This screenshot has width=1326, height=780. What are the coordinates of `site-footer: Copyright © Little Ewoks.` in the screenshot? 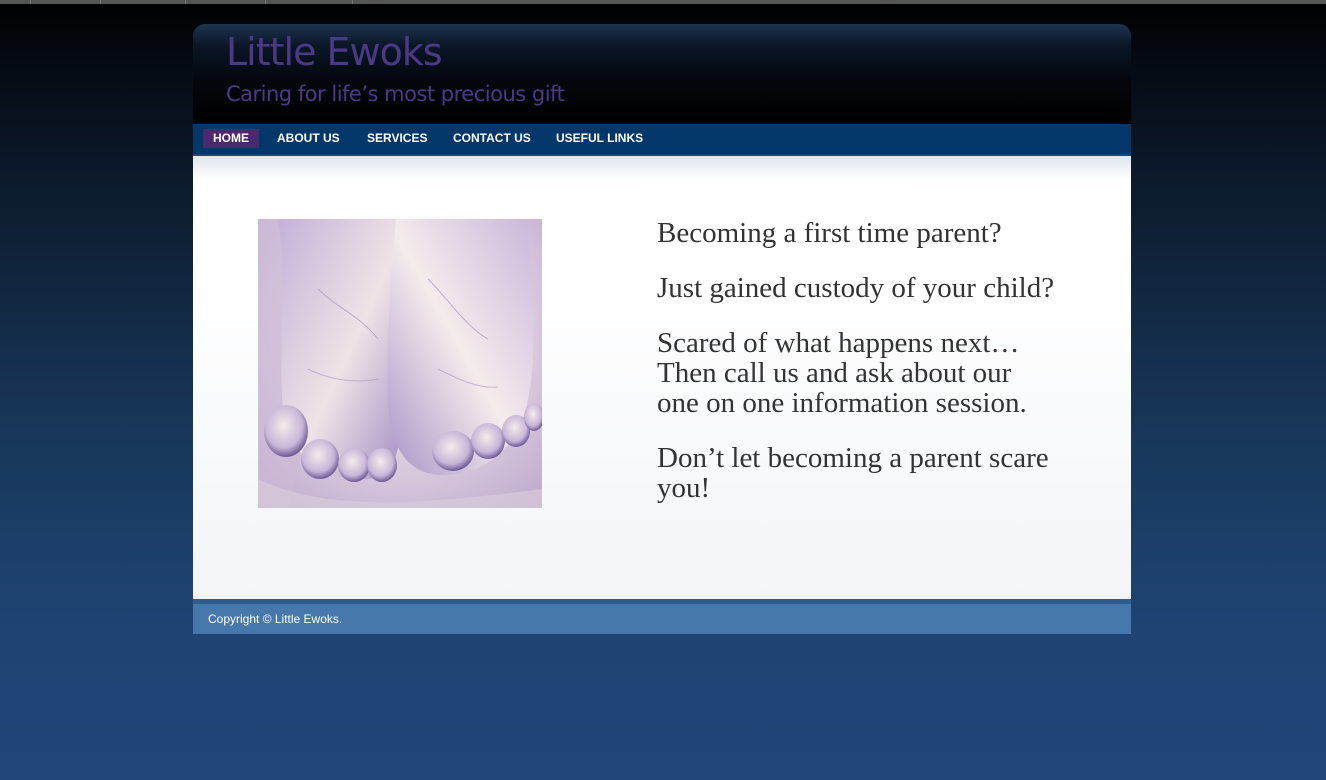 It's located at (662, 619).